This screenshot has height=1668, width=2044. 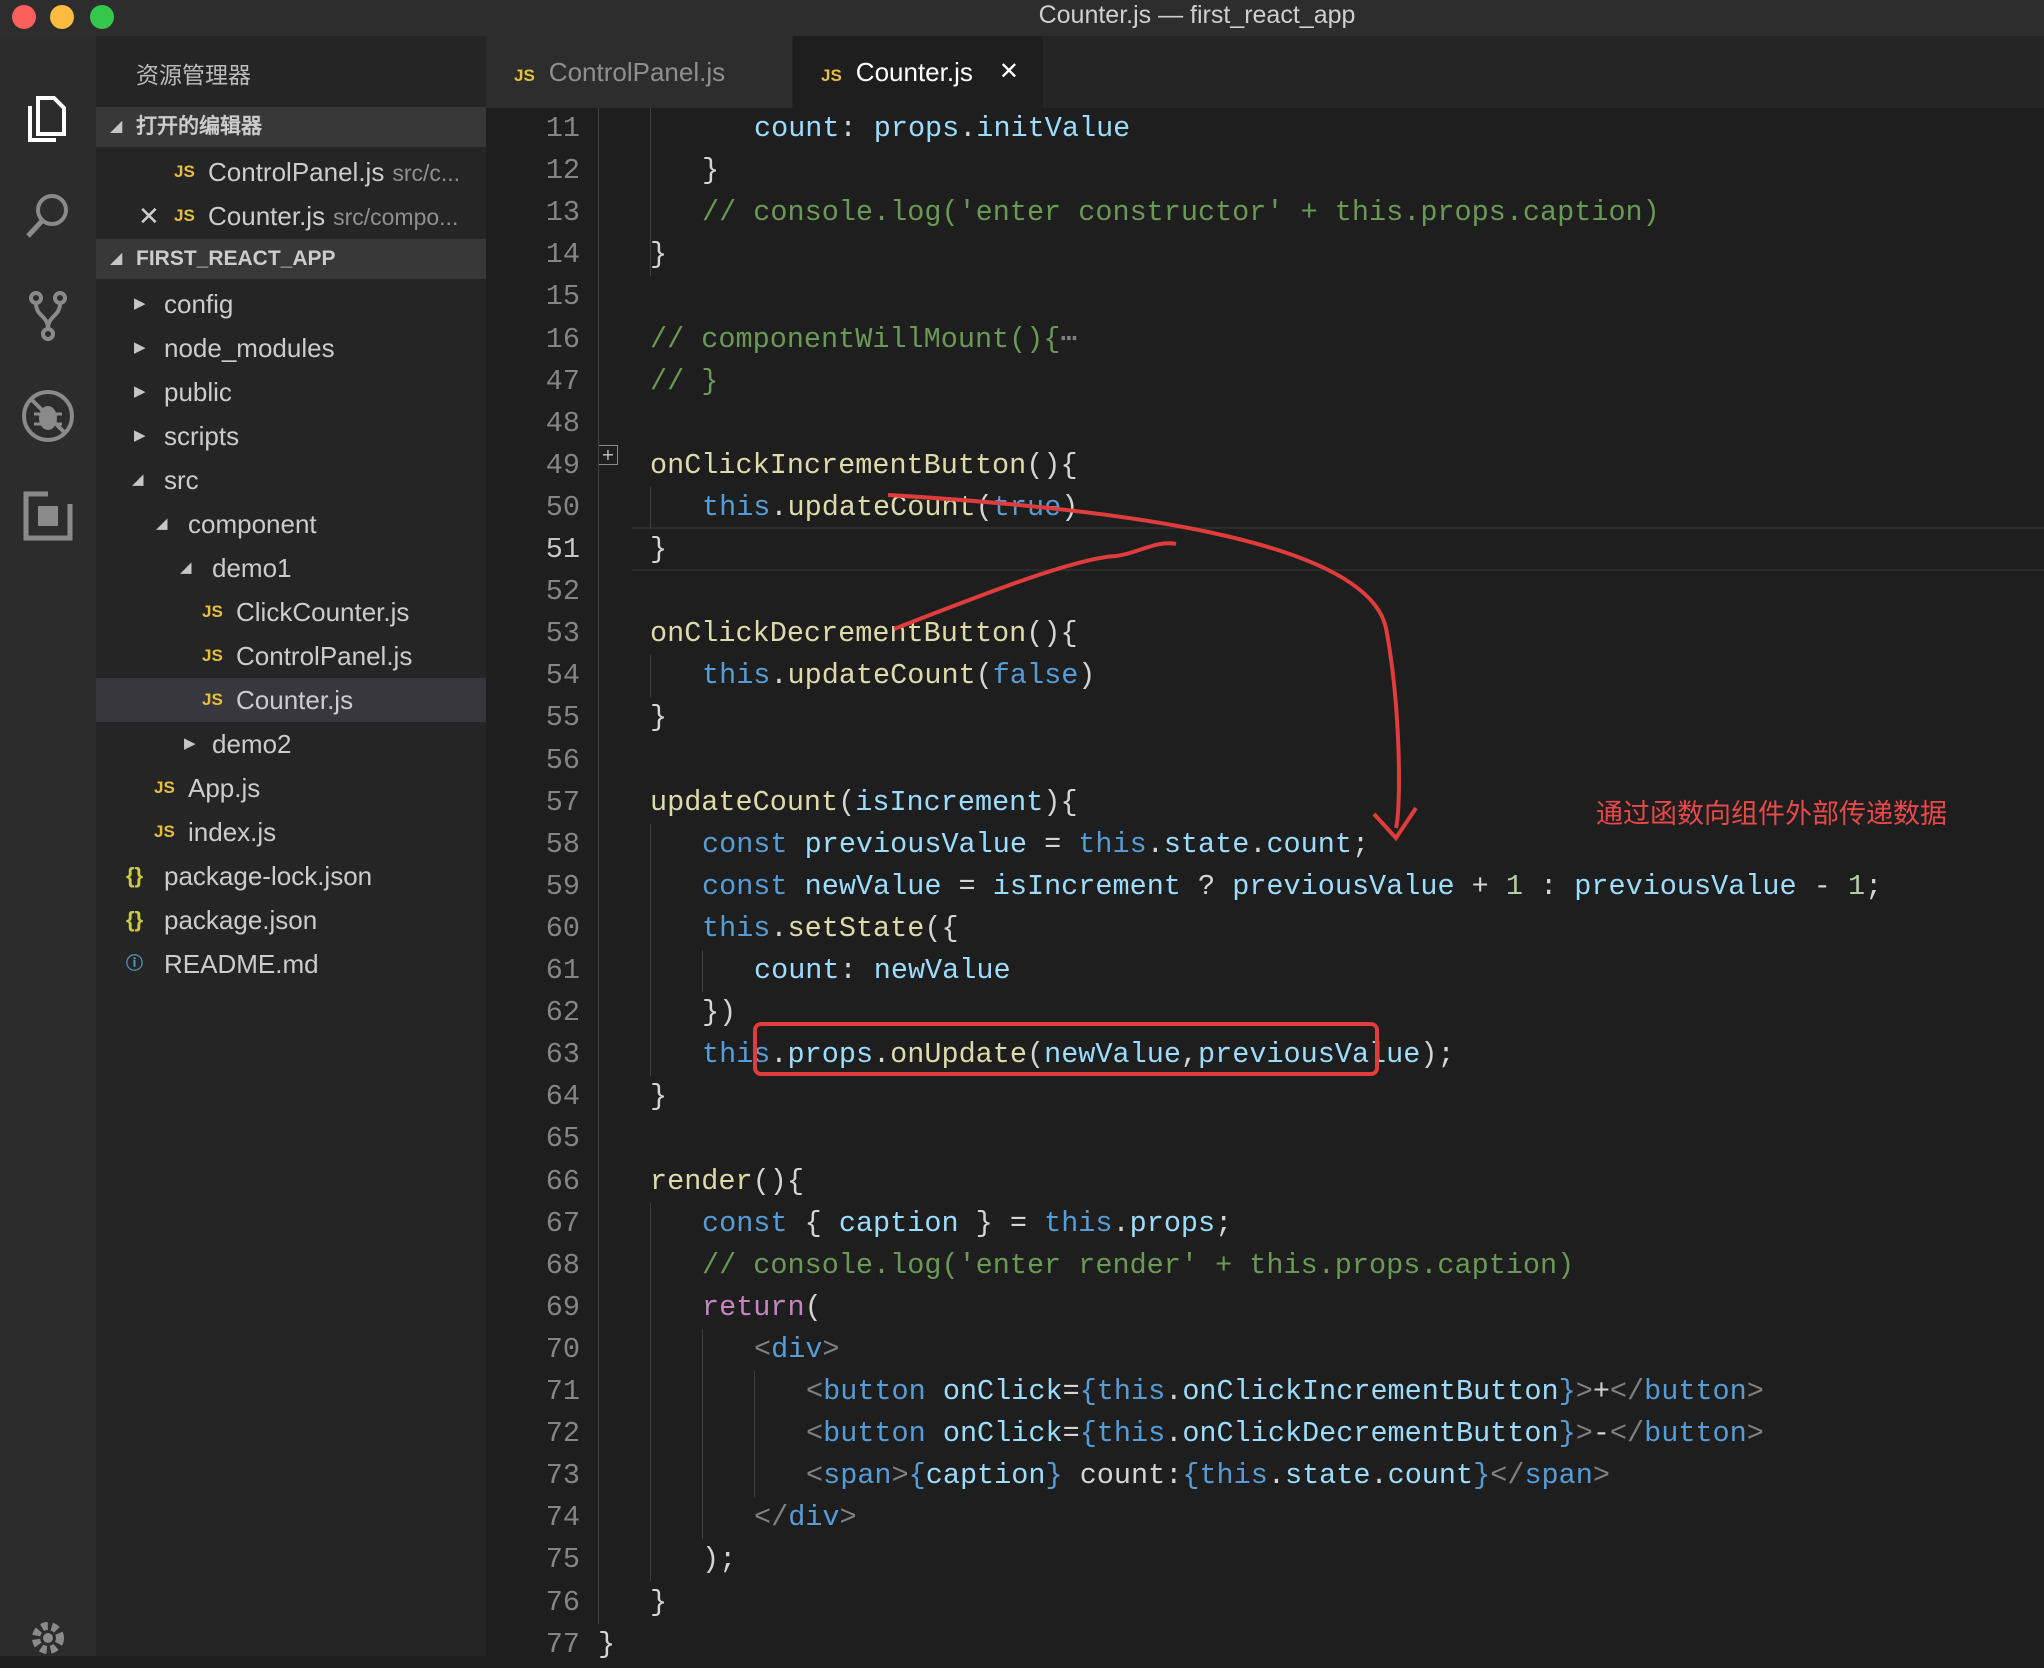 I want to click on open-editors-header: ◢ 打开的编辑器, so click(x=291, y=127).